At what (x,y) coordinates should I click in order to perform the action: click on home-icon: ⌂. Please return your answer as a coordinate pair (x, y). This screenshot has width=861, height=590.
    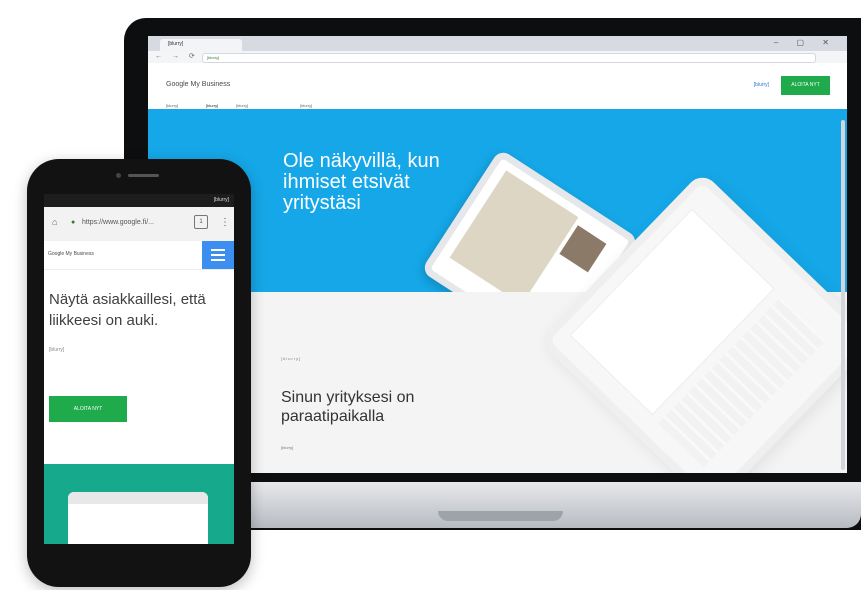
    Looking at the image, I should click on (54, 222).